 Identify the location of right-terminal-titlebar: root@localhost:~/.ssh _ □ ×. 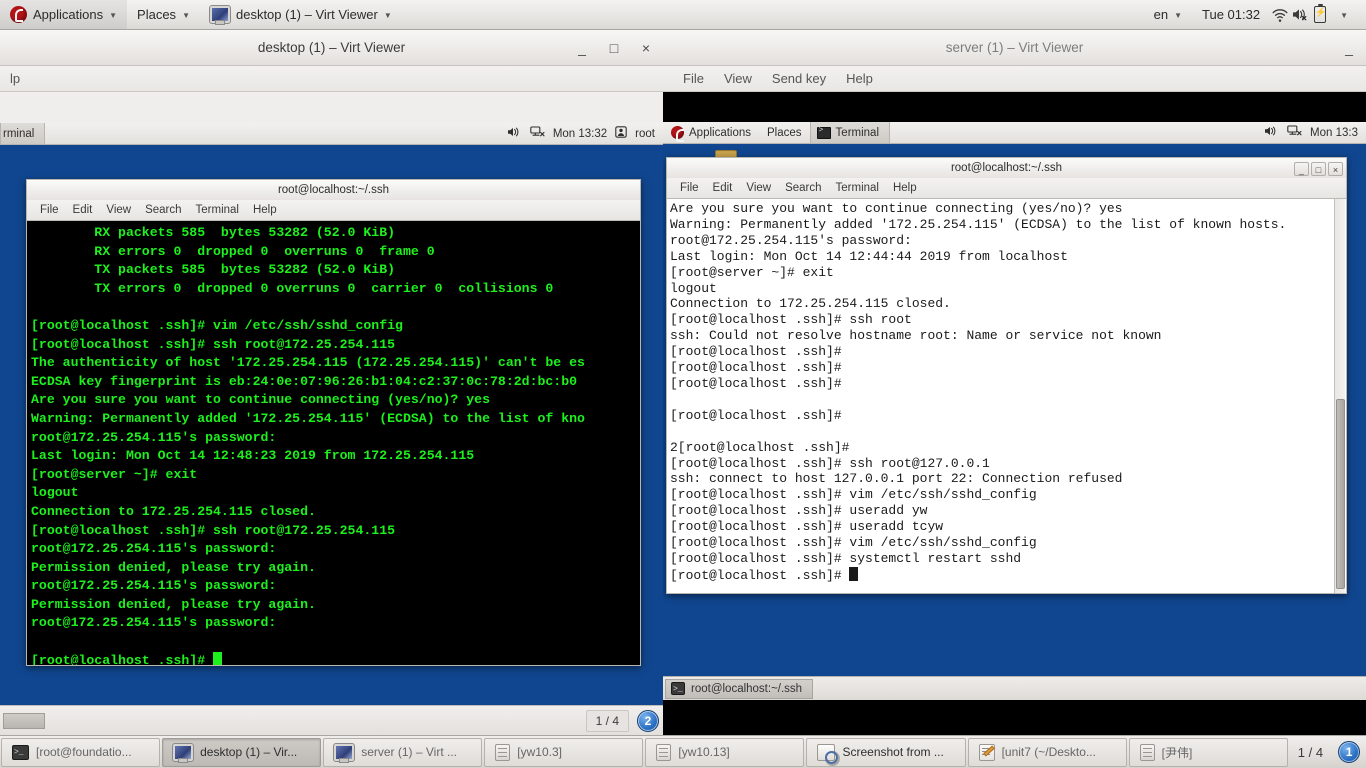
(1006, 167).